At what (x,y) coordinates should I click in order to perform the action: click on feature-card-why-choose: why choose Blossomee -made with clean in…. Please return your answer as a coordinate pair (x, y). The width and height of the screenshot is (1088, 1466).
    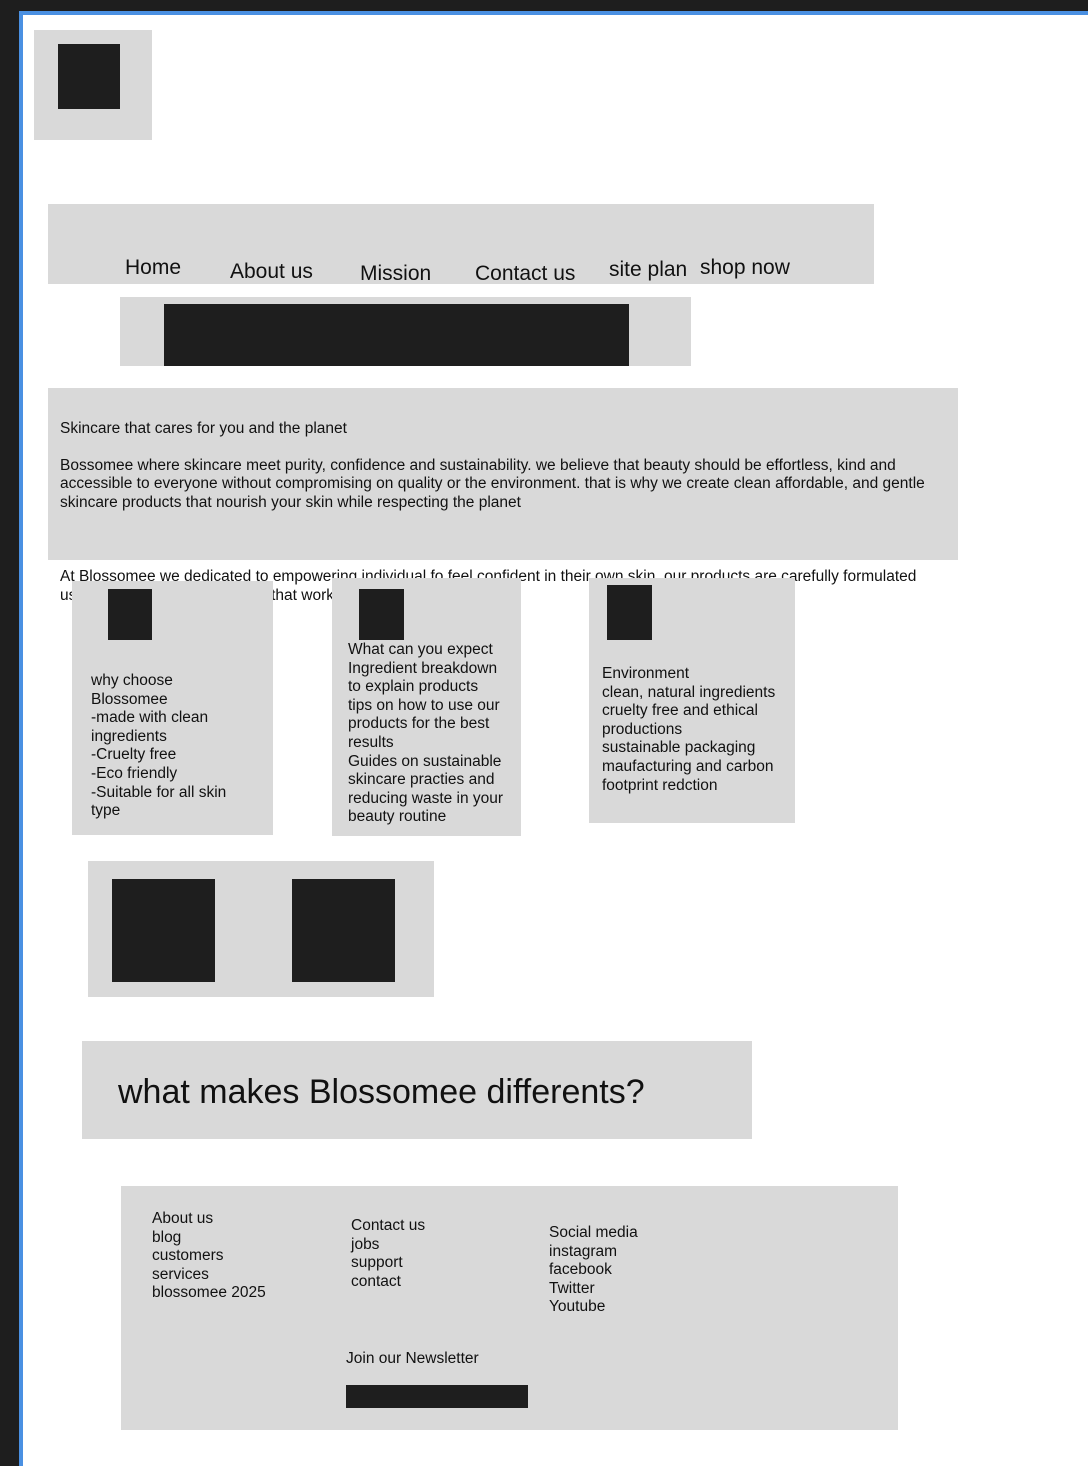
    Looking at the image, I should click on (172, 708).